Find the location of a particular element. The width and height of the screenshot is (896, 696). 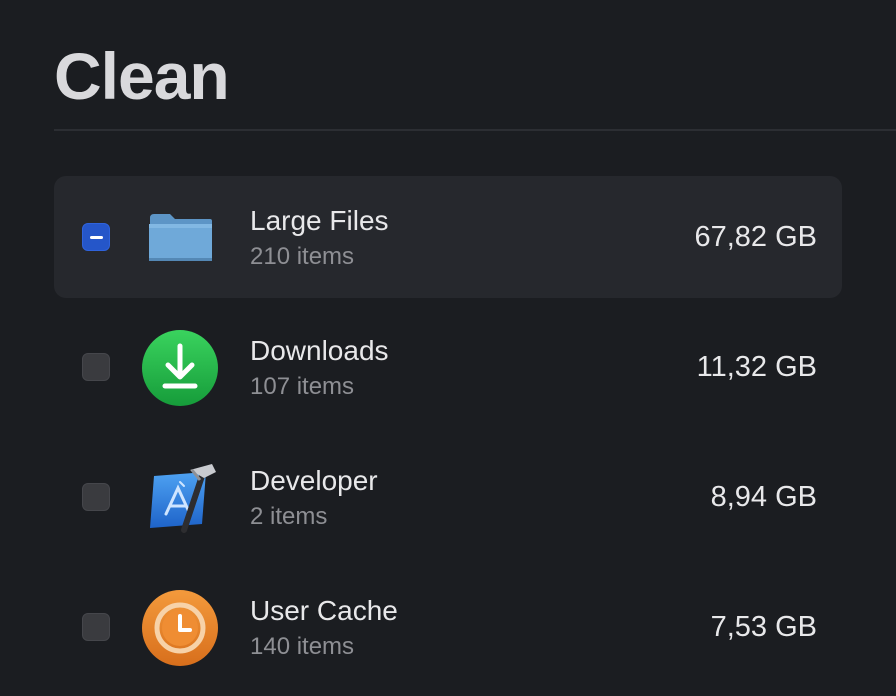

developer-label: Developer is located at coordinates (314, 480).